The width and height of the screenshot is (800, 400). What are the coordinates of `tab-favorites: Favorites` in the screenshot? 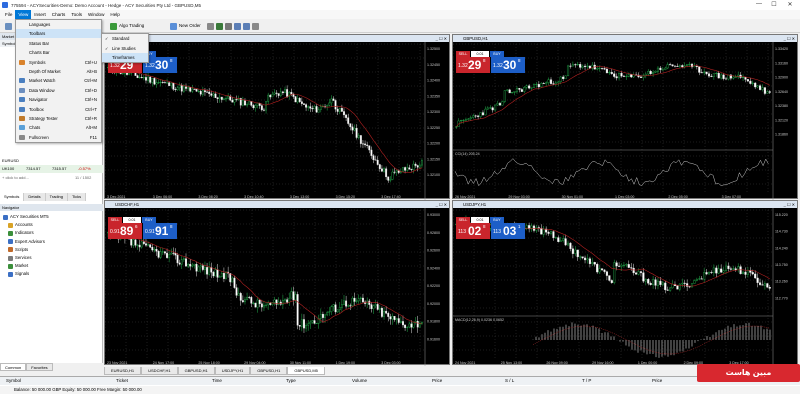 It's located at (39, 367).